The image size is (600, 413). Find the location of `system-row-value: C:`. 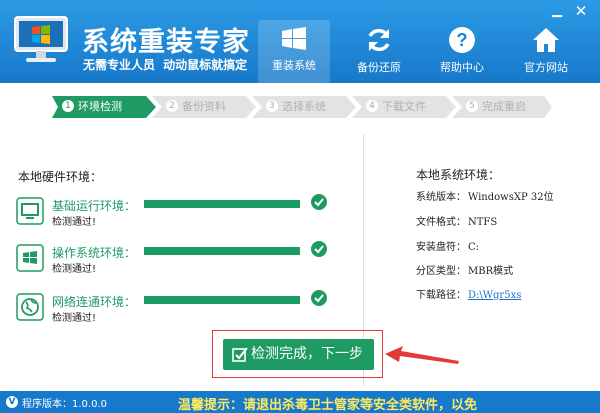

system-row-value: C: is located at coordinates (474, 247).